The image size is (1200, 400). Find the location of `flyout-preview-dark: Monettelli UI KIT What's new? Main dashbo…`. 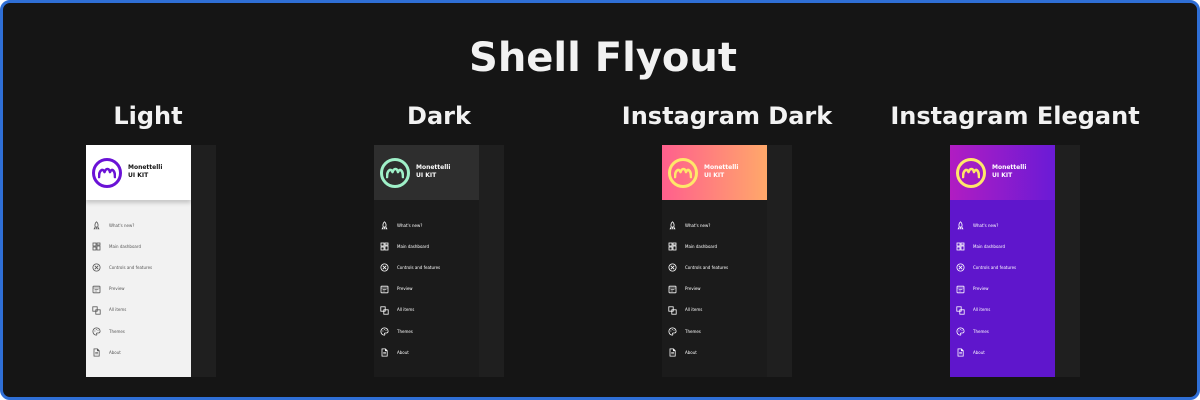

flyout-preview-dark: Monettelli UI KIT What's new? Main dashbo… is located at coordinates (439, 261).